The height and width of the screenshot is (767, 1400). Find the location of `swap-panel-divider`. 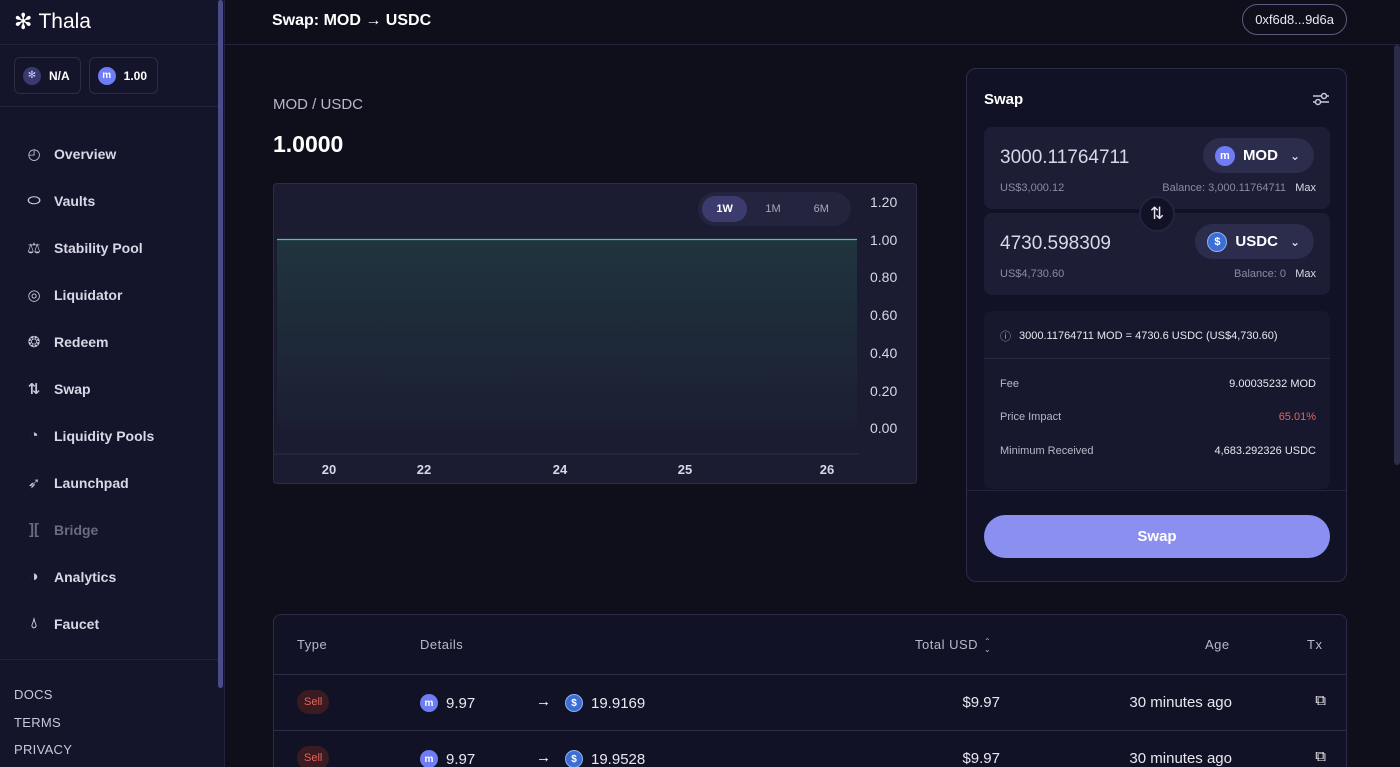

swap-panel-divider is located at coordinates (1156, 490).